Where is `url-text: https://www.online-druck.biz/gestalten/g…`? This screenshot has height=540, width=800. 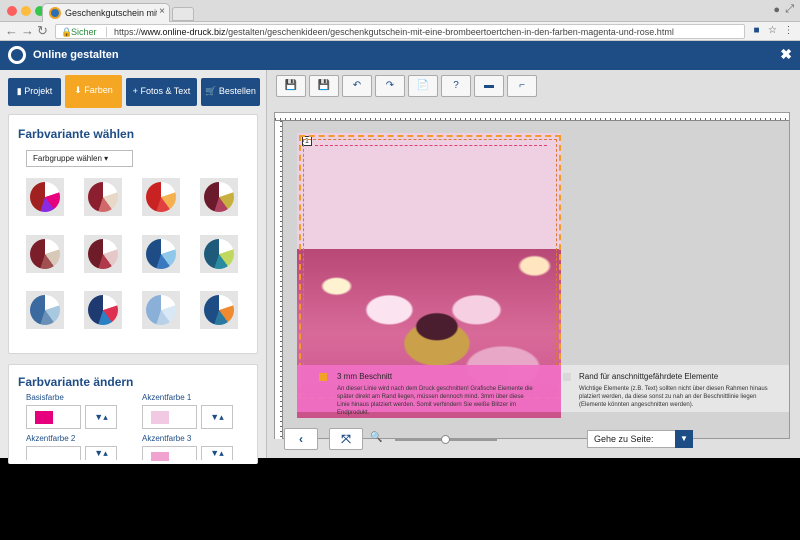
url-text: https://www.online-druck.biz/gestalten/g… is located at coordinates (394, 32).